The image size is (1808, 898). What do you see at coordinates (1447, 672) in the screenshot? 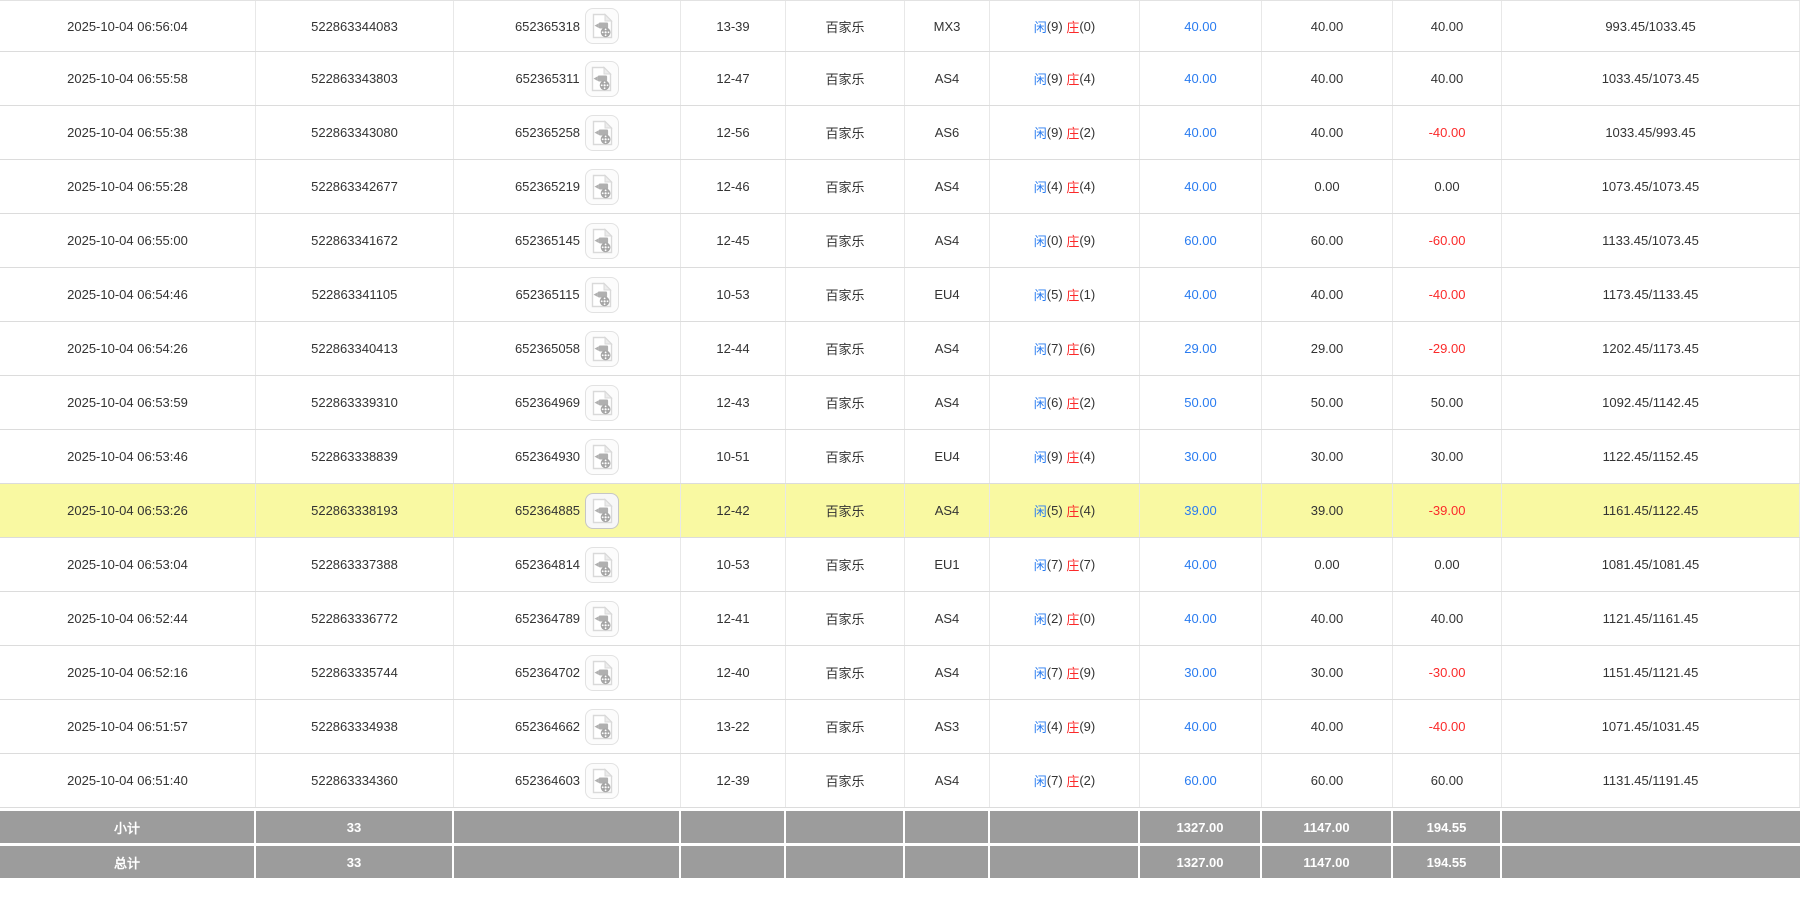
I see `win-loss-amount: -30.00` at bounding box center [1447, 672].